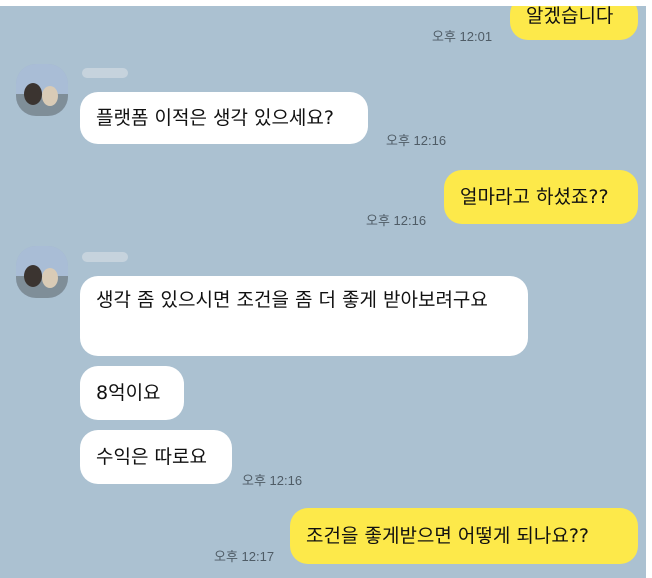 This screenshot has height=578, width=652. What do you see at coordinates (464, 536) in the screenshot?
I see `outgoing-message: 조건을 좋게받으면 어떻게 되나요??` at bounding box center [464, 536].